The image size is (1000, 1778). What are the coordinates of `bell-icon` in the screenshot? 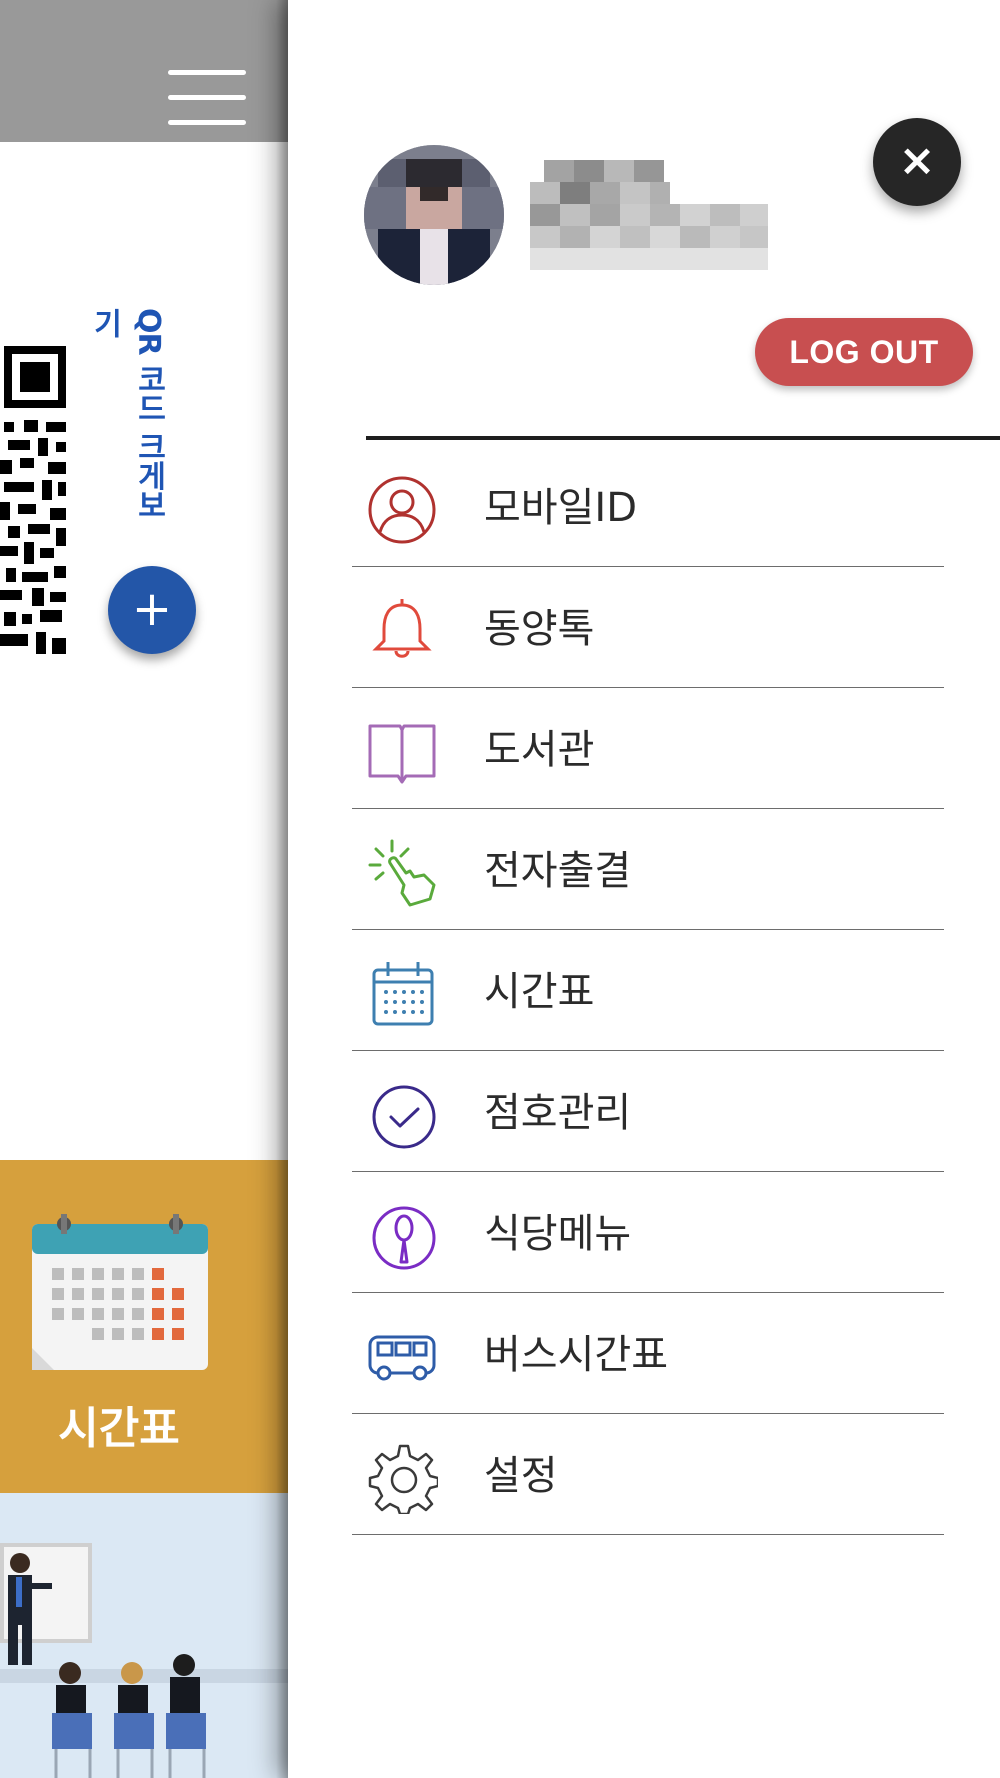 It's located at (402, 628).